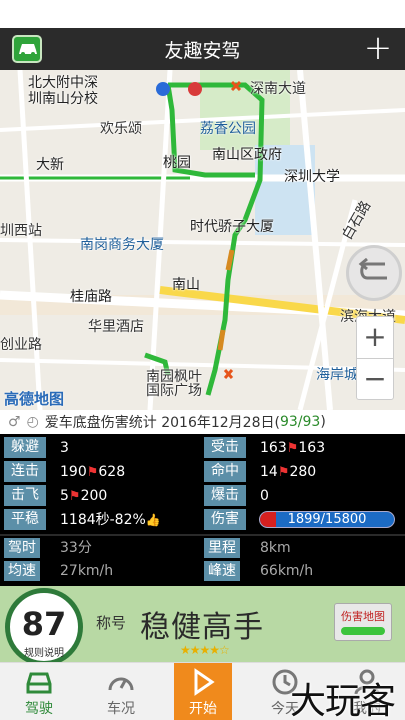 Image resolution: width=405 pixels, height=720 pixels. I want to click on map-provider-logo: 高德地图, so click(34, 399).